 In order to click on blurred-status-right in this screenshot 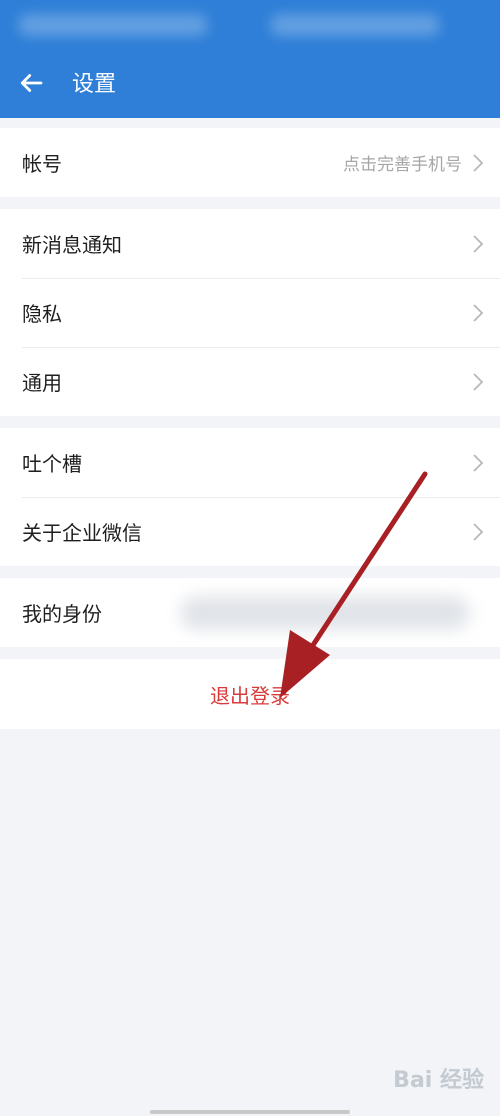, I will do `click(355, 25)`.